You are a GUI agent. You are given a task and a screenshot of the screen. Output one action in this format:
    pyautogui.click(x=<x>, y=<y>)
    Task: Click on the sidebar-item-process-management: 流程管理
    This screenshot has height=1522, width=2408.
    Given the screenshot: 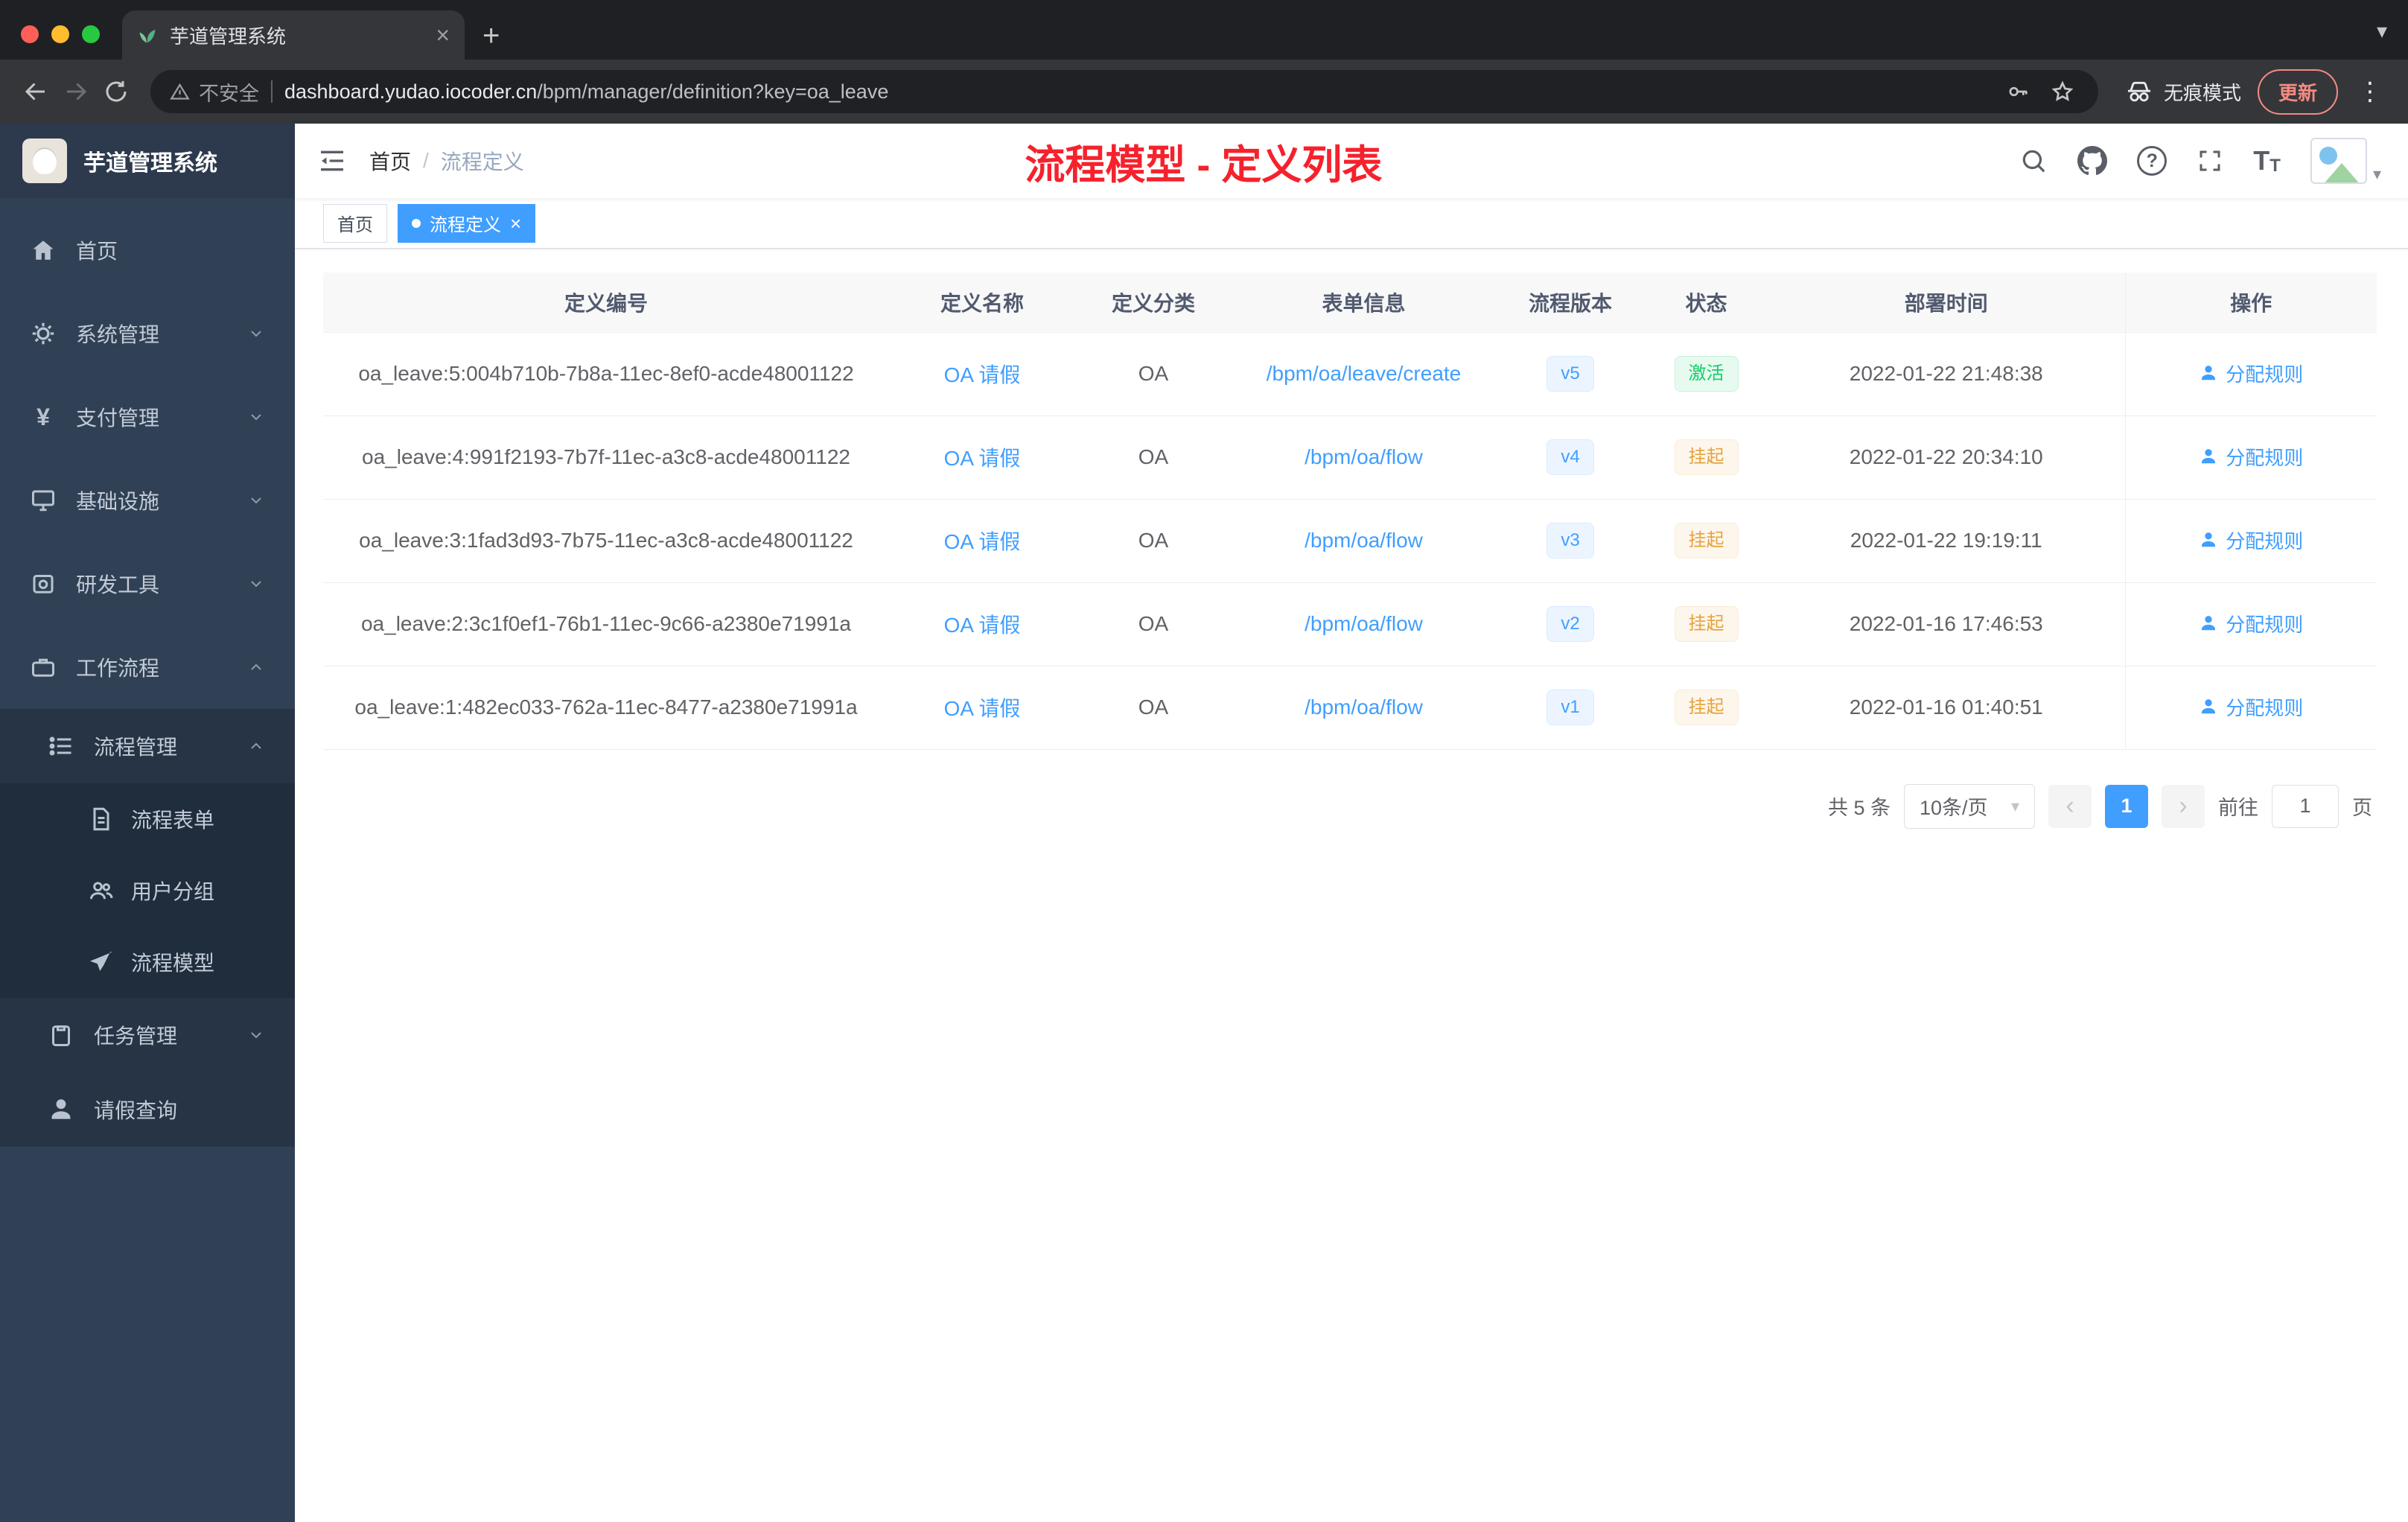 What is the action you would take?
    pyautogui.click(x=147, y=746)
    